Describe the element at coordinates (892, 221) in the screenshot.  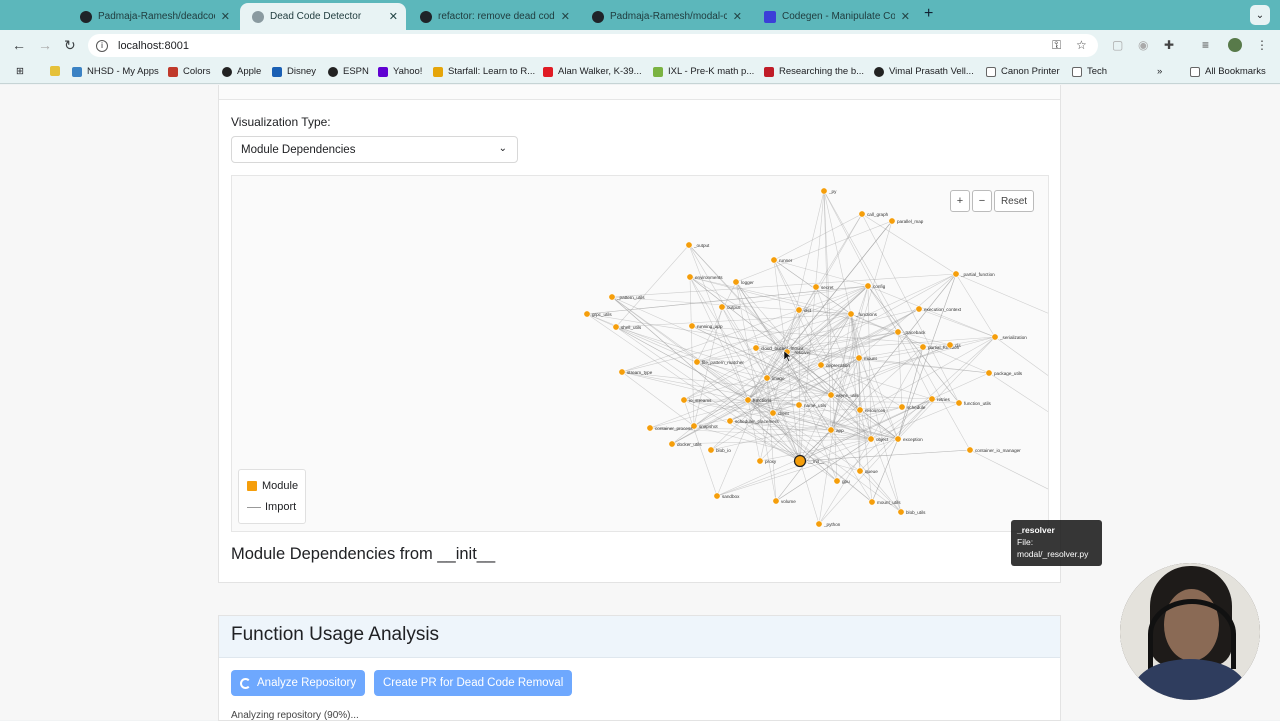
I see `graph-node-parallel_map` at that location.